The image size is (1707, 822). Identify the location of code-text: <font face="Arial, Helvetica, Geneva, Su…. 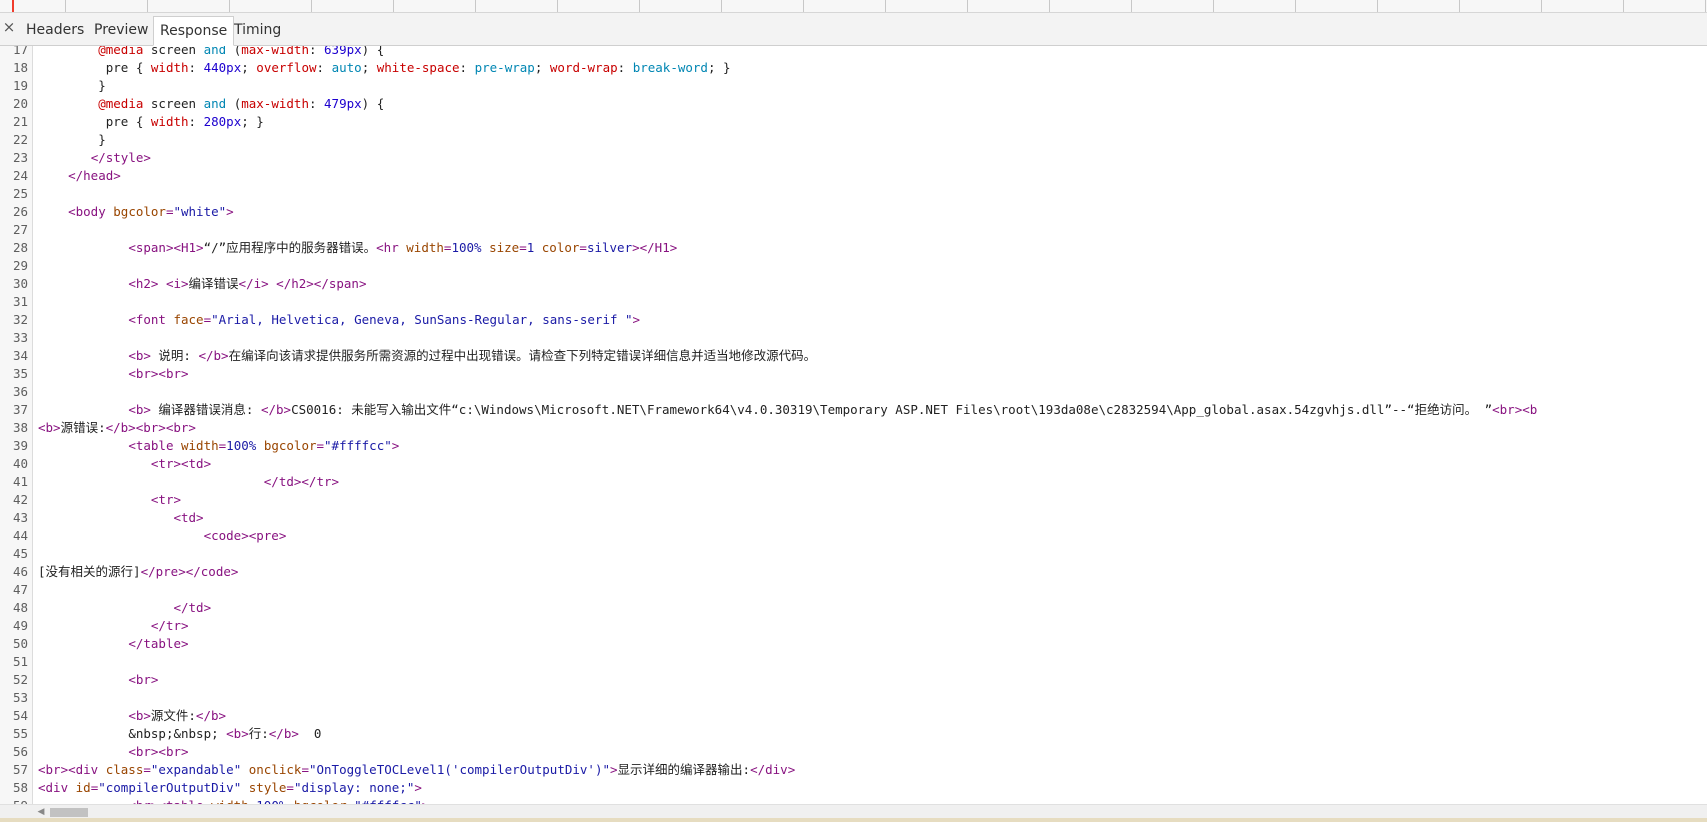
(339, 320).